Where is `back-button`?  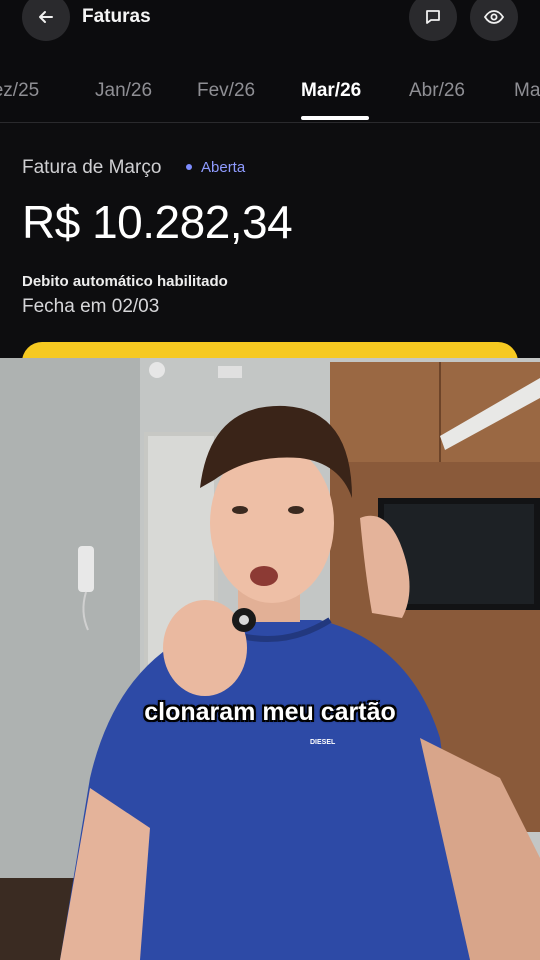 back-button is located at coordinates (46, 20).